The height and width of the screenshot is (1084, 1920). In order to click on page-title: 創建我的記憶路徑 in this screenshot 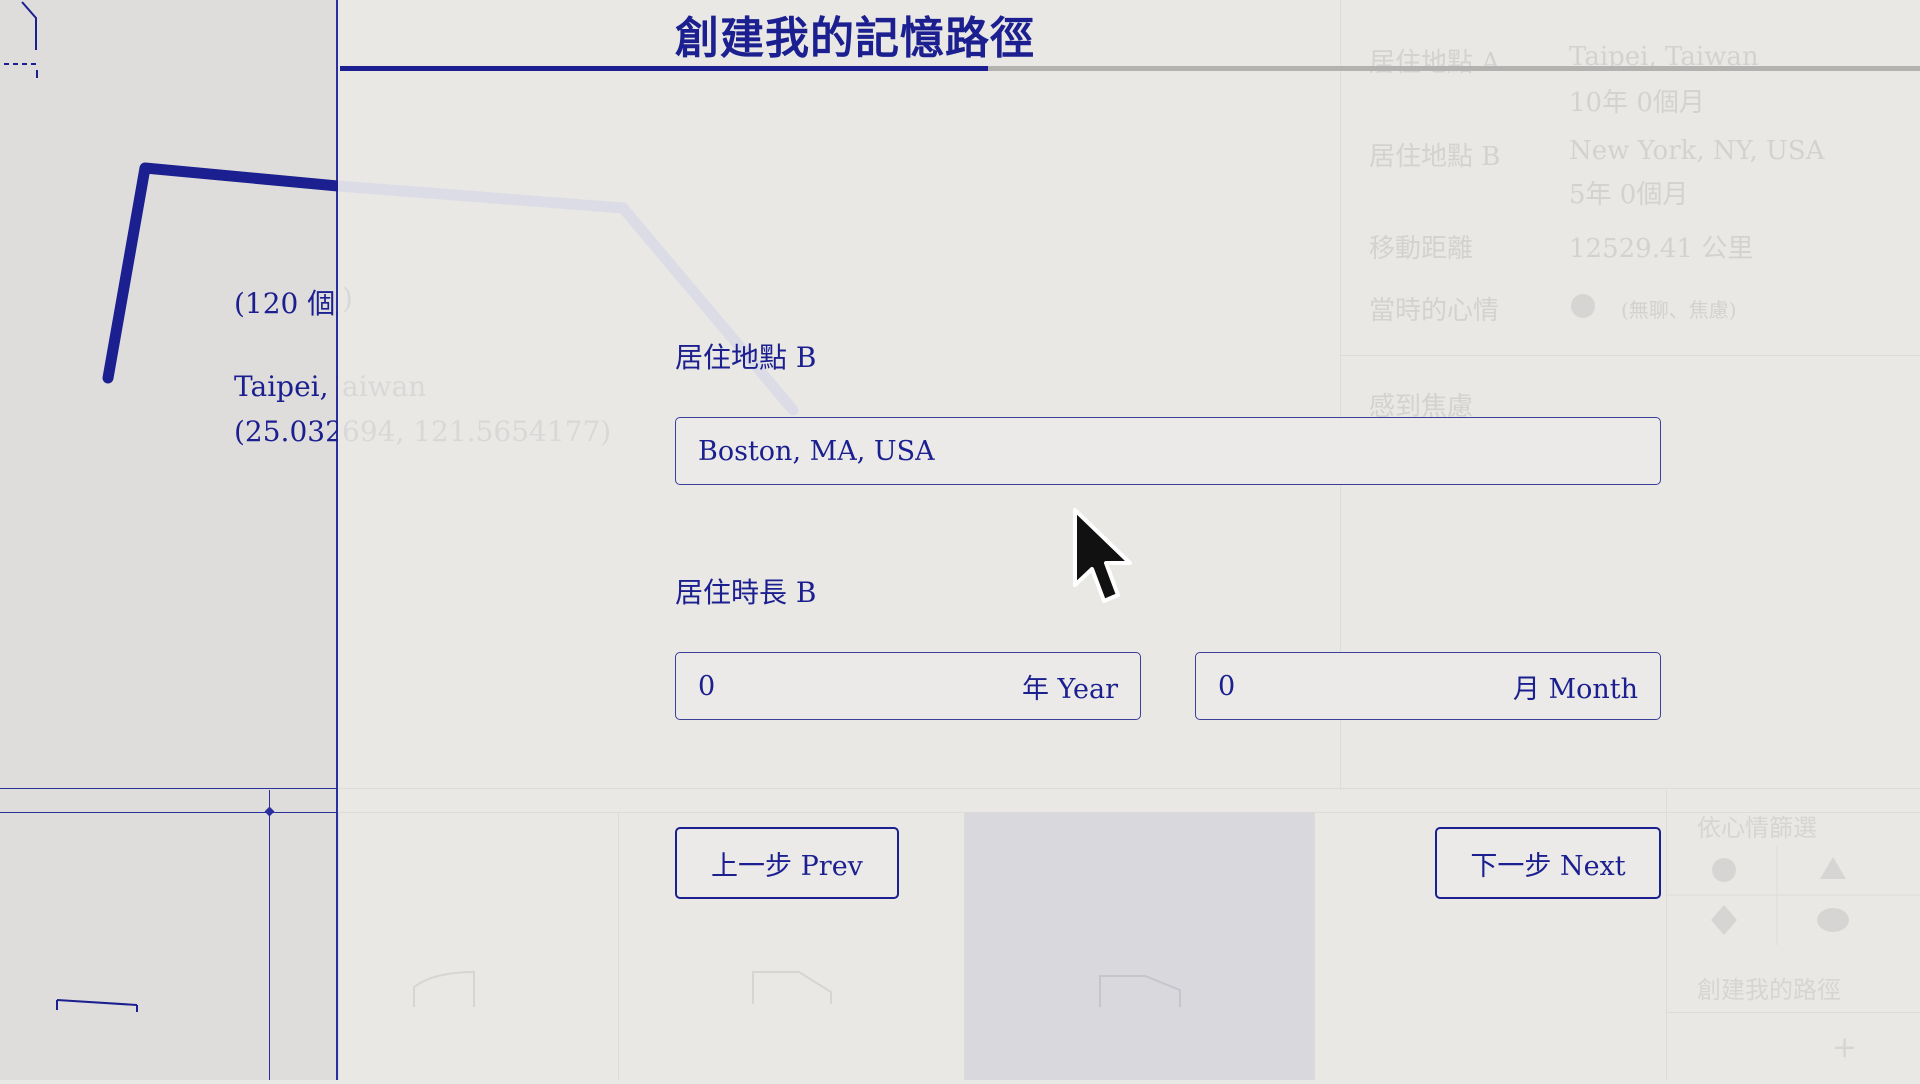, I will do `click(855, 38)`.